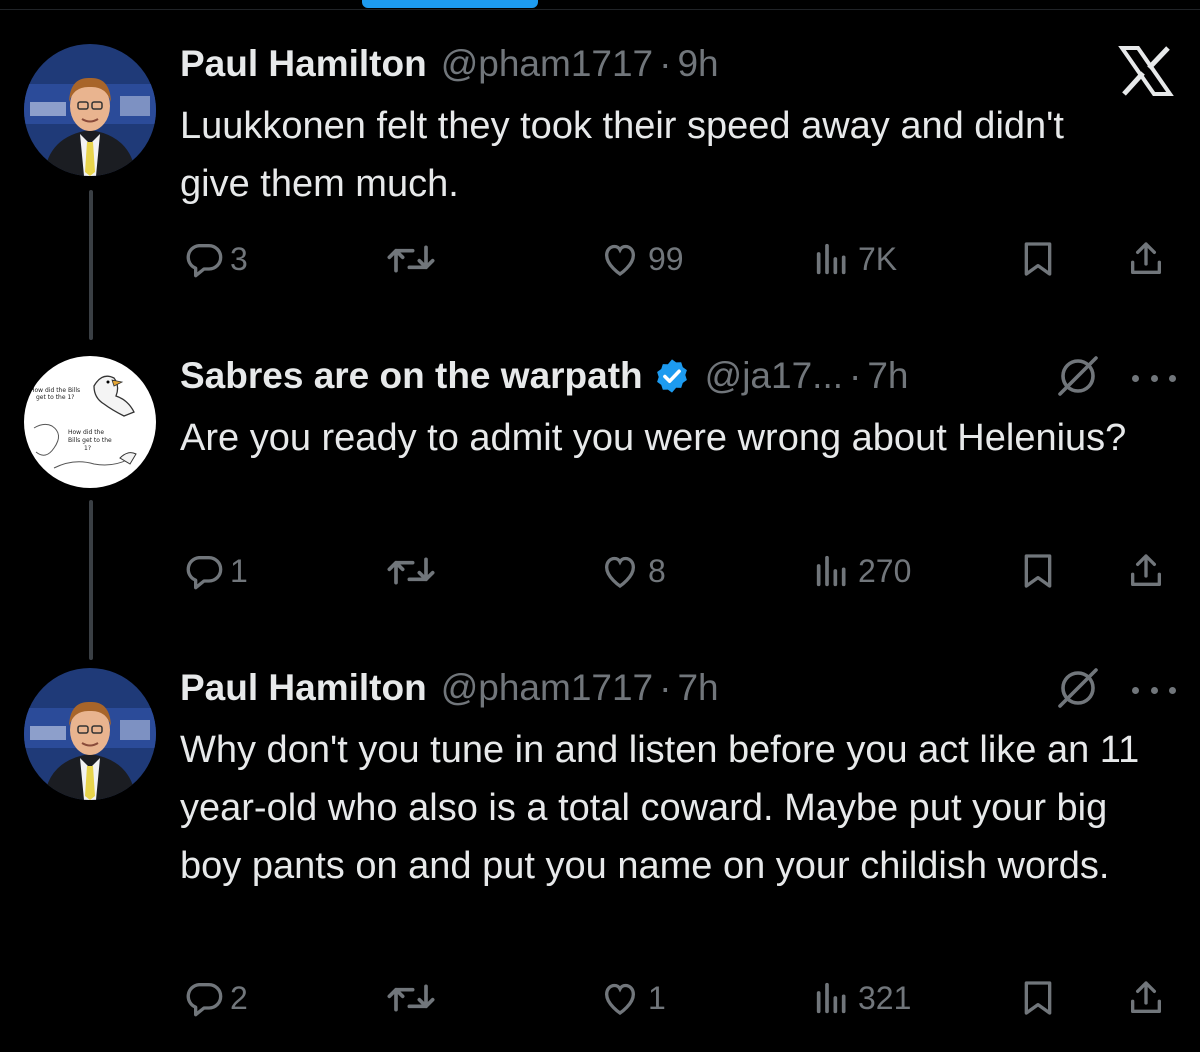 The image size is (1200, 1052). Describe the element at coordinates (239, 258) in the screenshot. I see `reply-count: 3` at that location.